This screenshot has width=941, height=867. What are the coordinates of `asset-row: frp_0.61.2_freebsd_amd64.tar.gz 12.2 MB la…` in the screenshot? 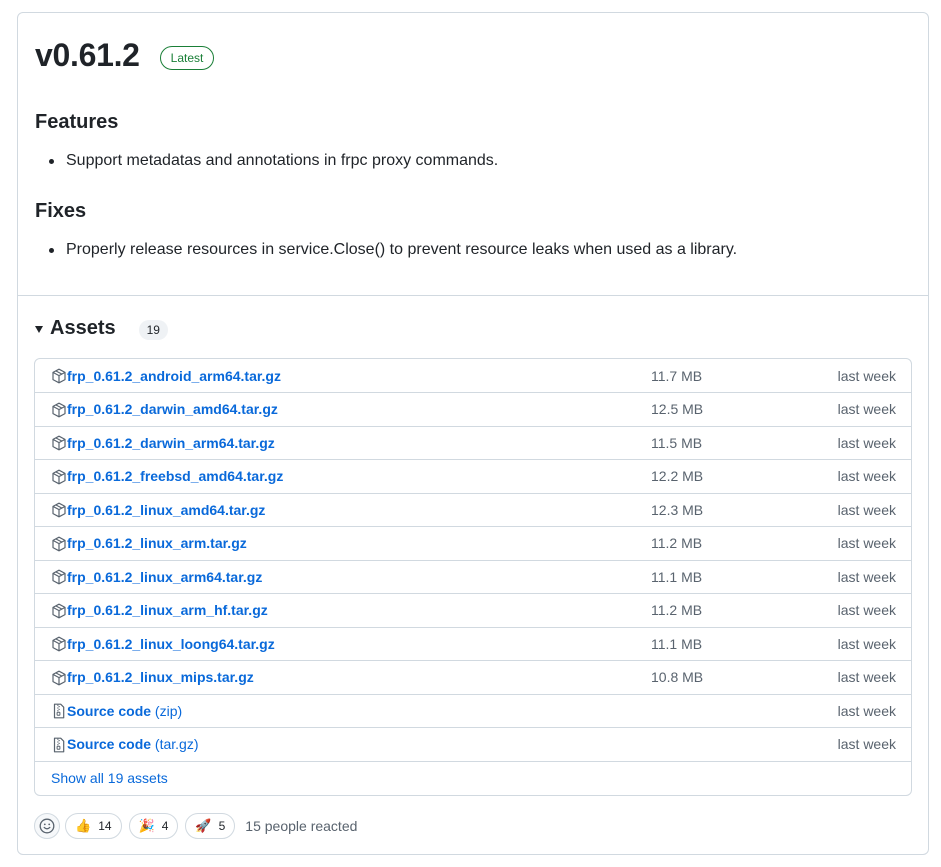 It's located at (473, 477).